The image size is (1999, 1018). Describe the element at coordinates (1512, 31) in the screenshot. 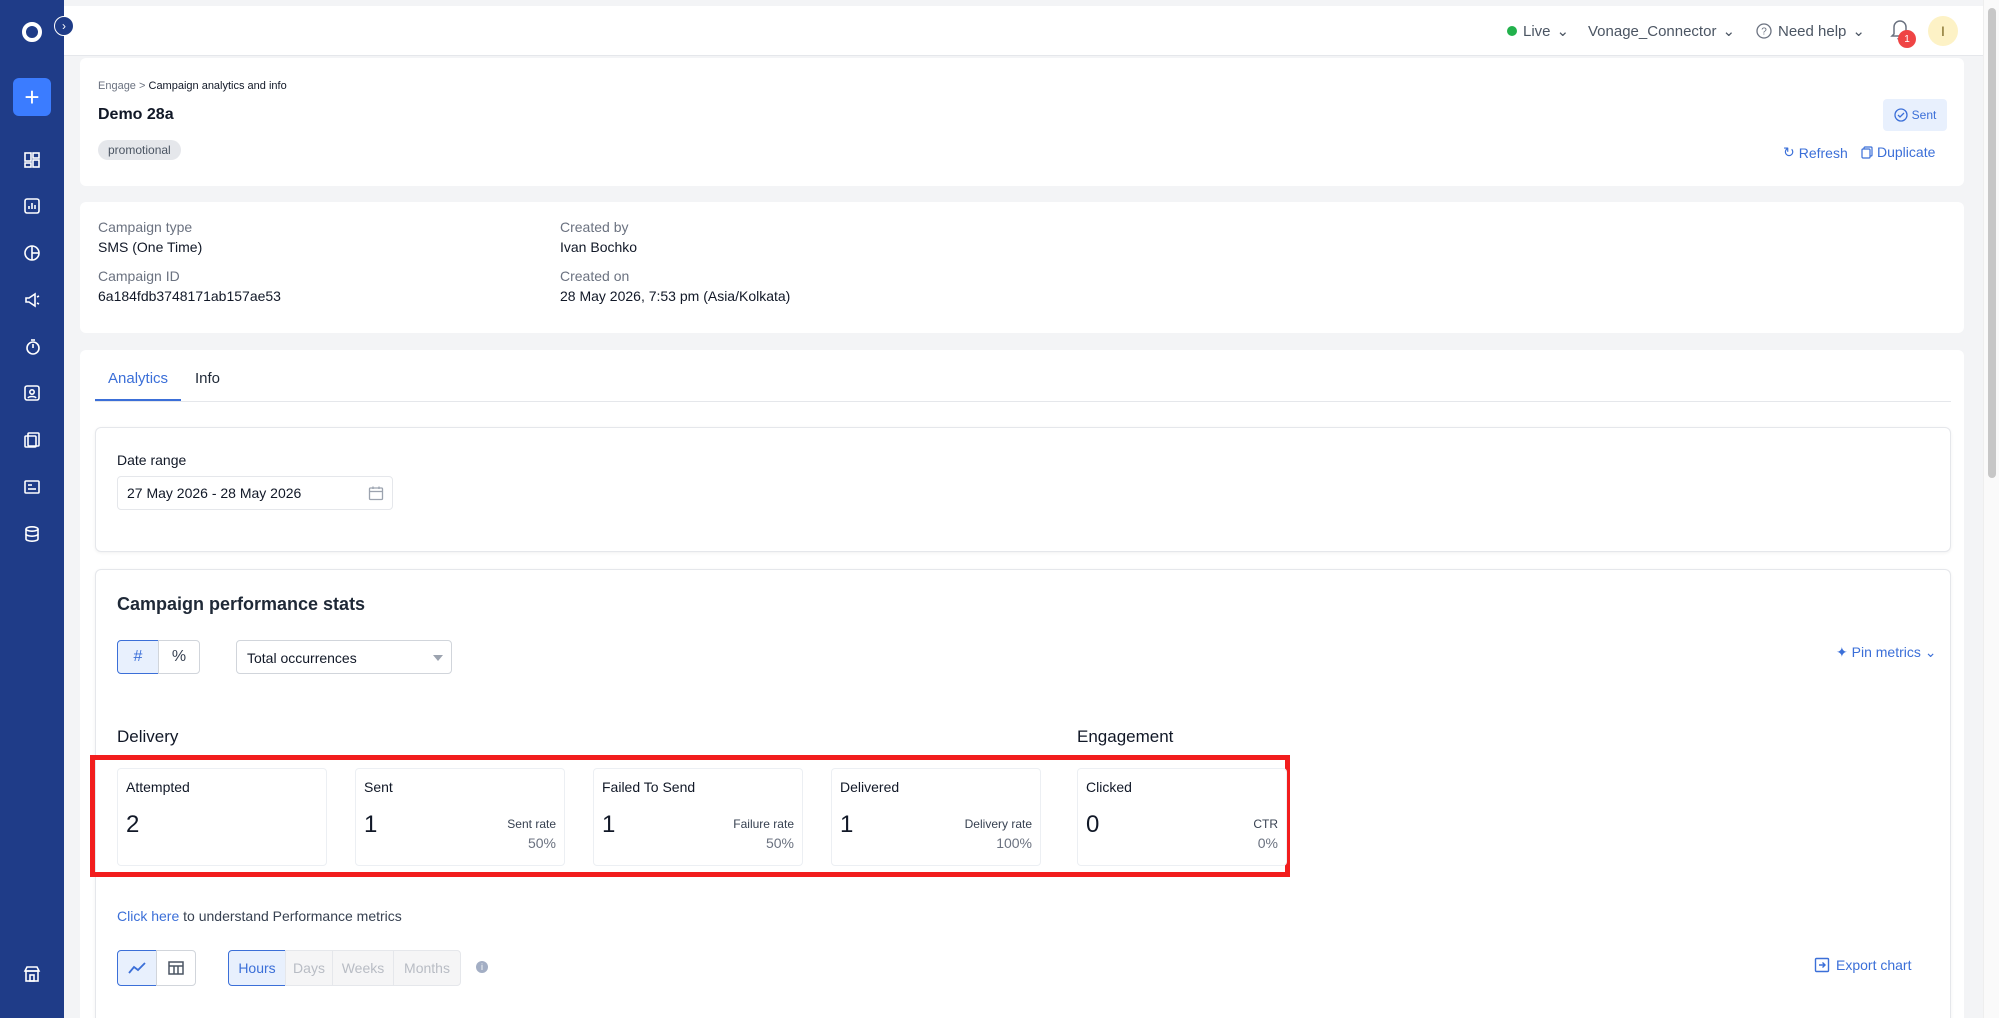

I see `live-status-dot` at that location.